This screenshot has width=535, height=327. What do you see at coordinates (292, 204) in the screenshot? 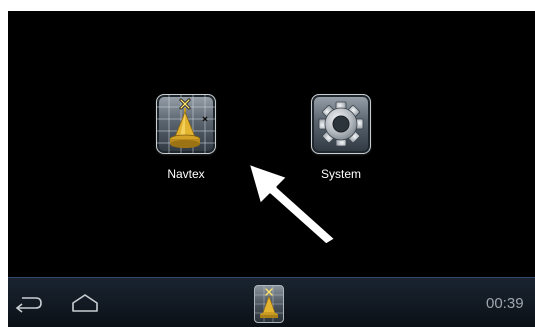
I see `pointer-arrow-icon` at bounding box center [292, 204].